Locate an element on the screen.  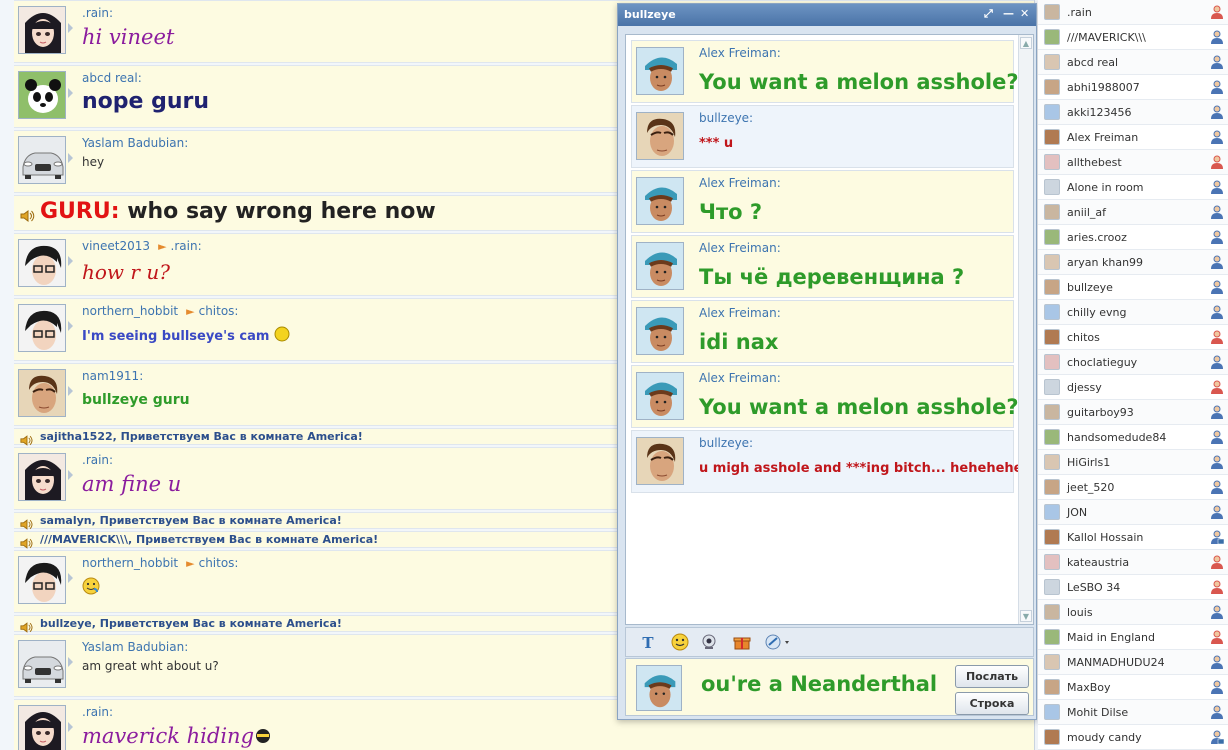
user-row: aries.crooz is located at coordinates (1133, 237).